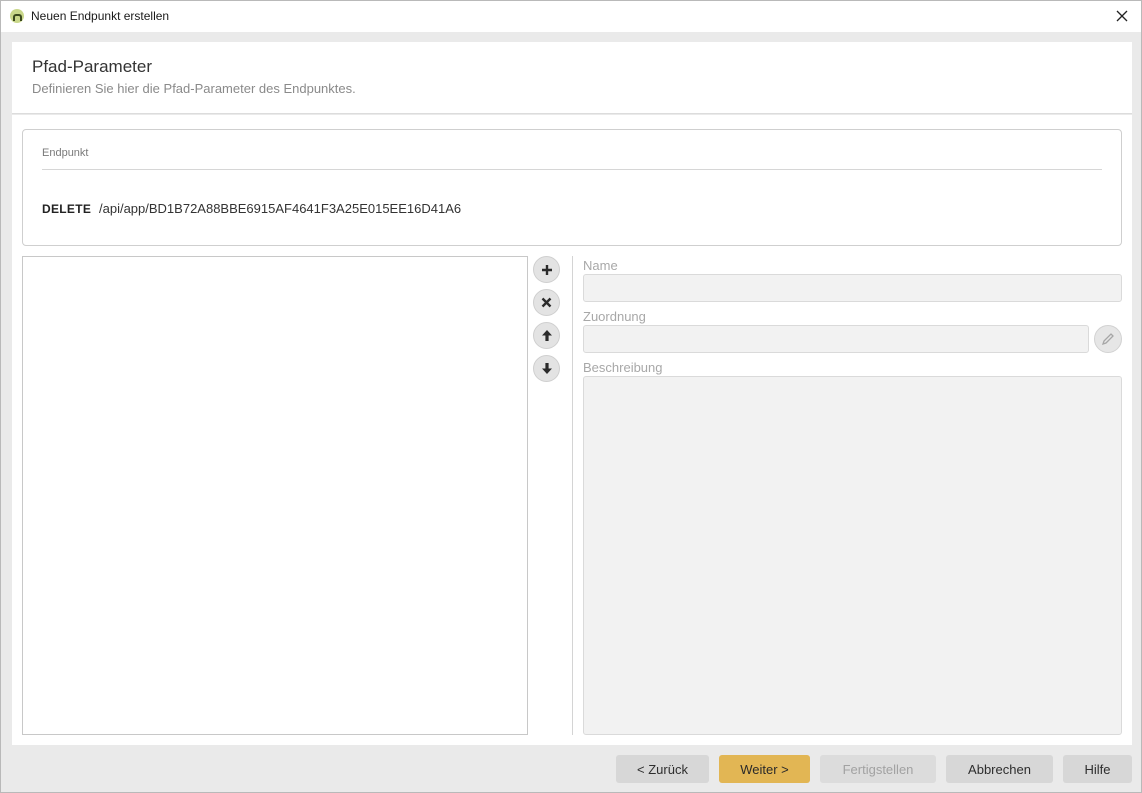 This screenshot has width=1142, height=793. What do you see at coordinates (852, 288) in the screenshot?
I see `name-field` at bounding box center [852, 288].